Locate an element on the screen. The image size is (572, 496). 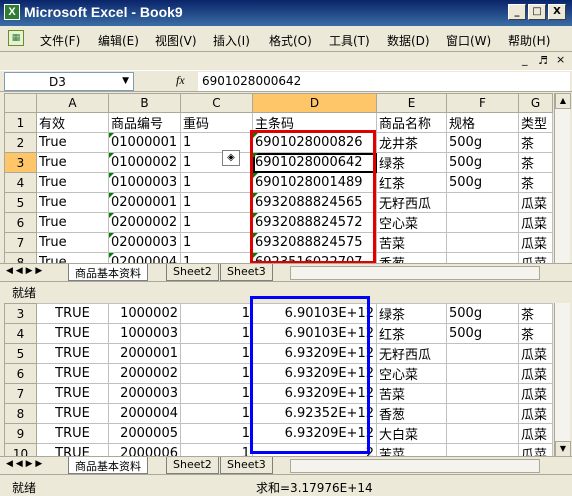
maximize-button: □ is located at coordinates (537, 12).